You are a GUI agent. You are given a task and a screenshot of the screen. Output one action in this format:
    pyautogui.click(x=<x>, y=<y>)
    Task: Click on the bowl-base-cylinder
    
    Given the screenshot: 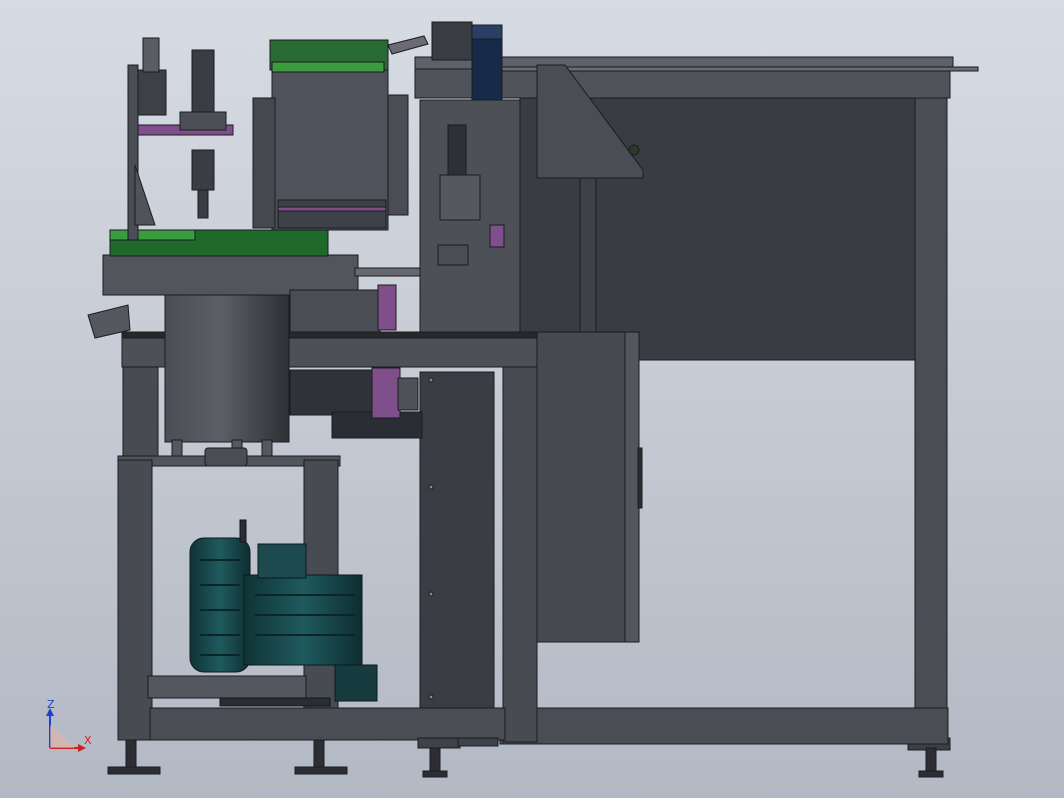 What is the action you would take?
    pyautogui.click(x=227, y=366)
    